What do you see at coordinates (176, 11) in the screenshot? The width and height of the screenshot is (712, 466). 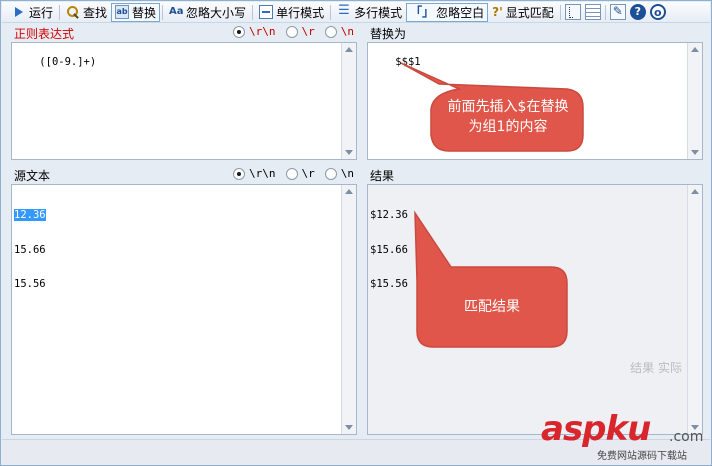 I see `case-icon: Aa` at bounding box center [176, 11].